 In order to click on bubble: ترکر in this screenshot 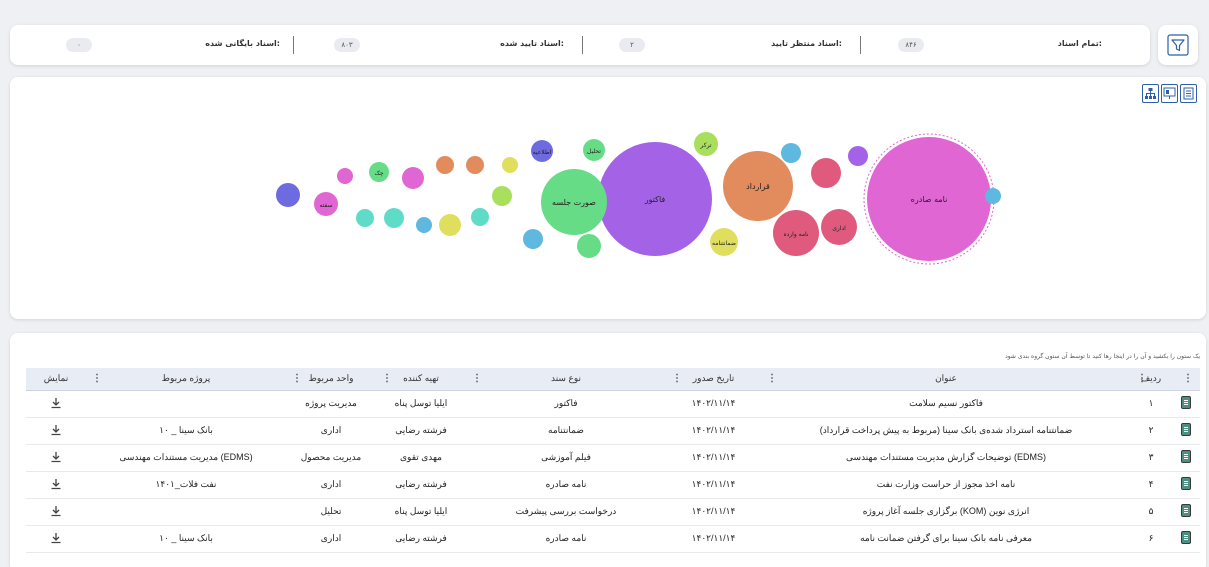, I will do `click(706, 144)`.